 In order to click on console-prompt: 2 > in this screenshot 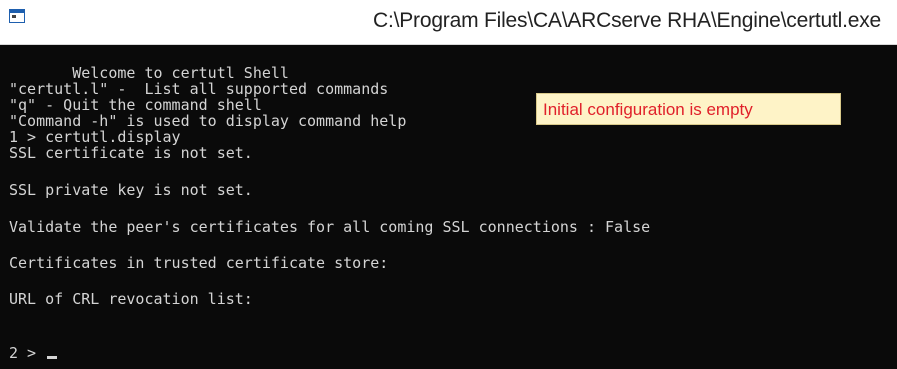, I will do `click(27, 353)`.